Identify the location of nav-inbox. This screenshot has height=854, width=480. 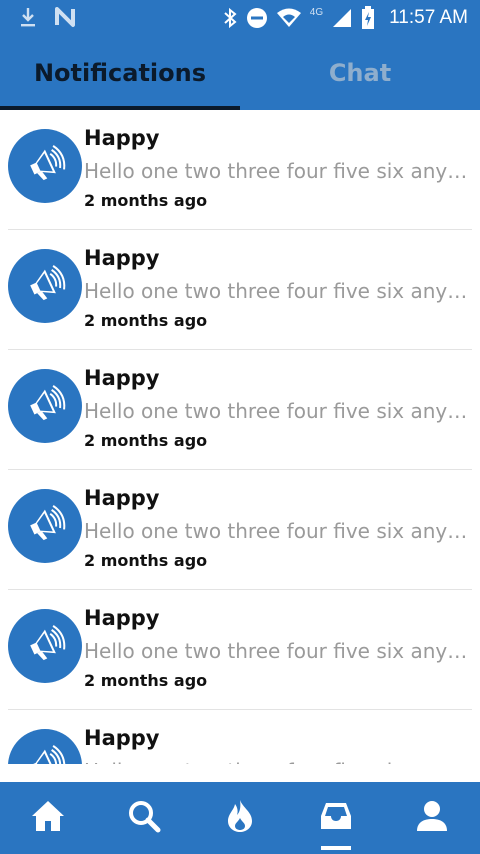
(336, 818).